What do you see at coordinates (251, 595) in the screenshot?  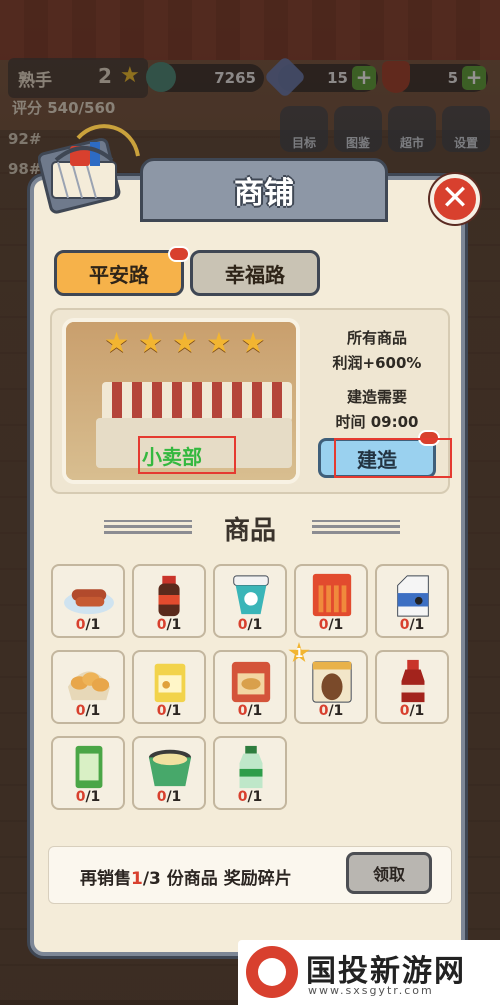 I see `yogurt-cup-icon` at bounding box center [251, 595].